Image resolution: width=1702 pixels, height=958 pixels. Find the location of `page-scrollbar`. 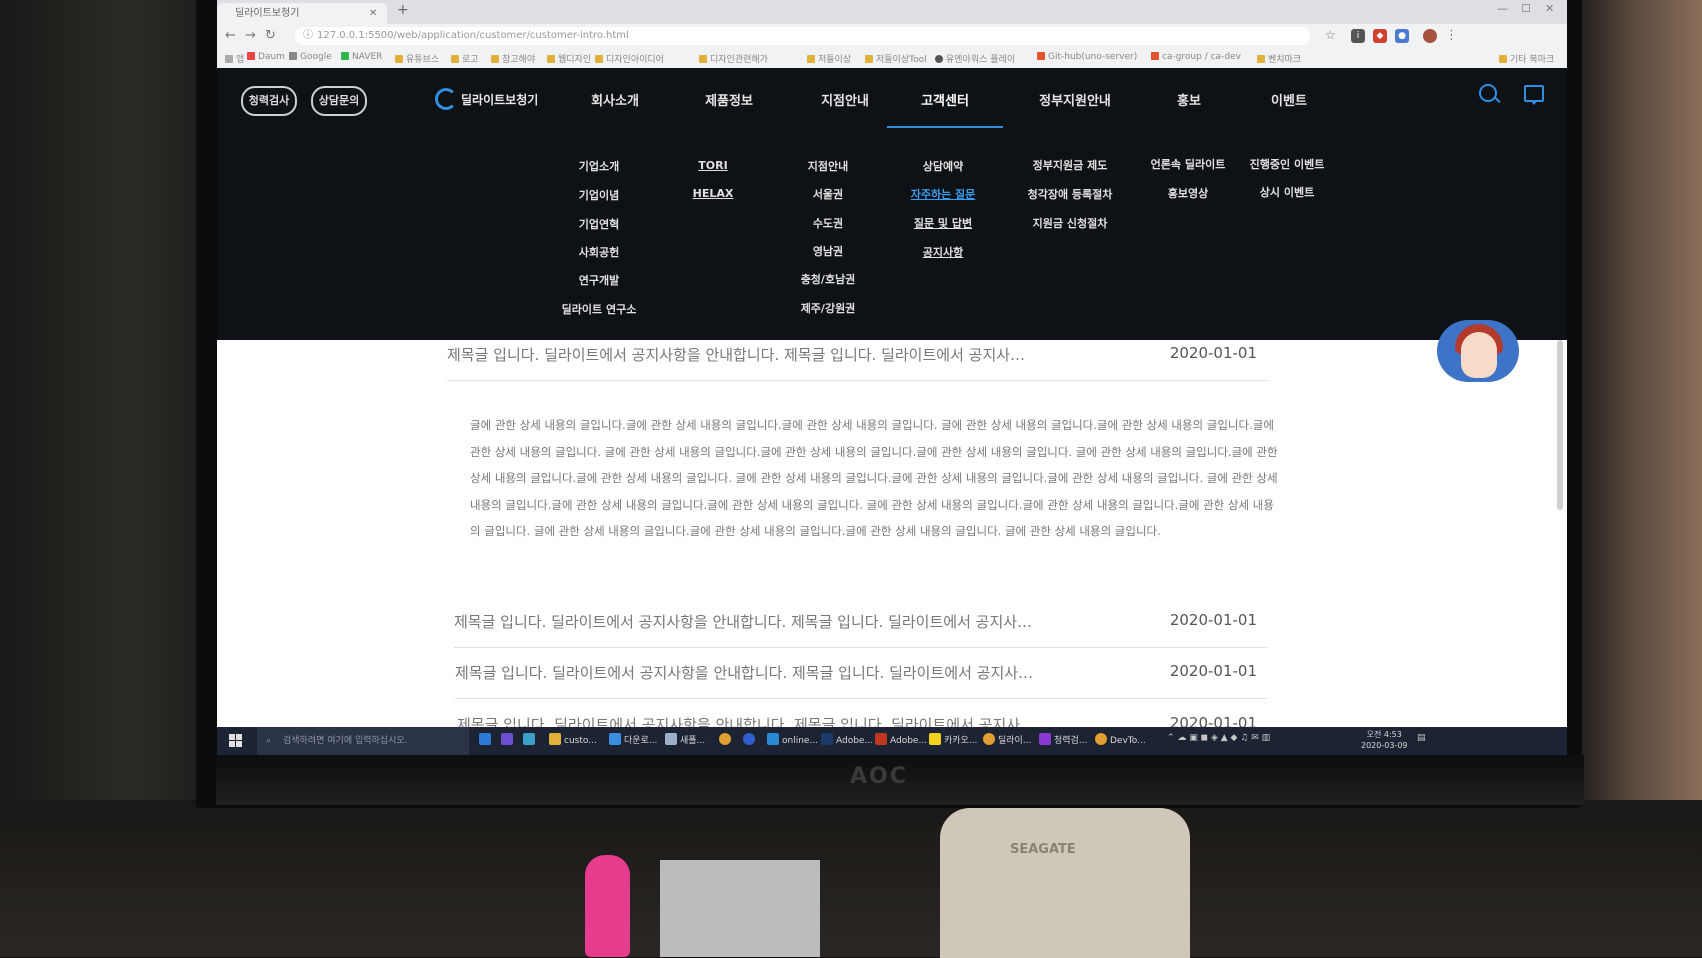

page-scrollbar is located at coordinates (1560, 425).